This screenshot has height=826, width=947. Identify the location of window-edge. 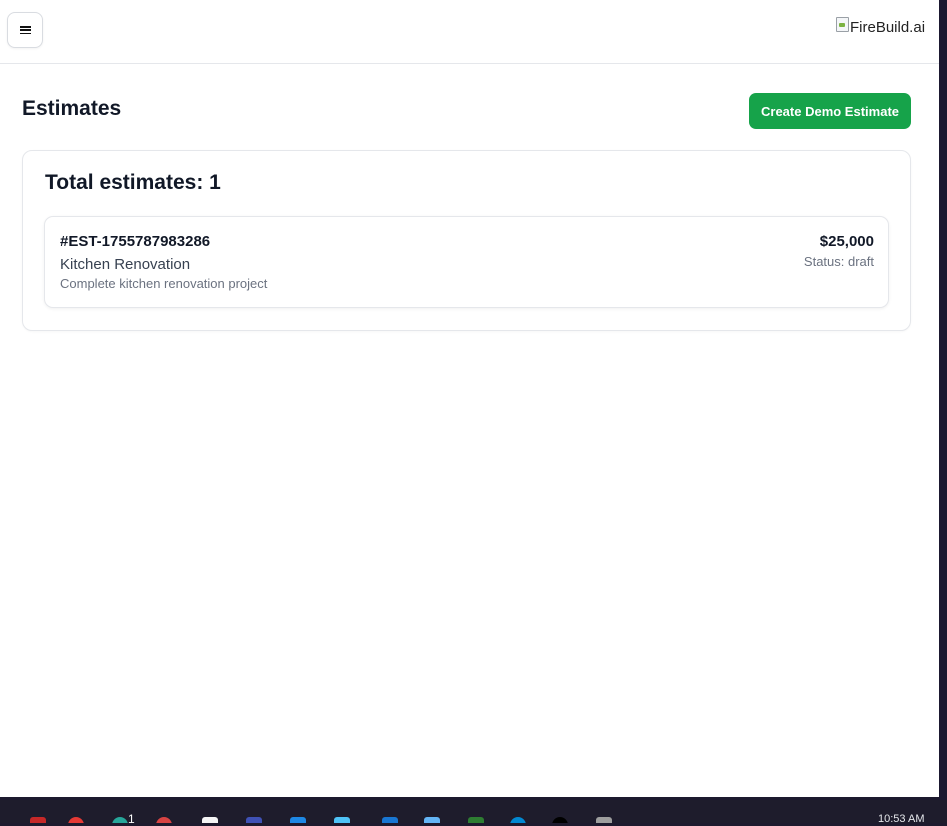
(943, 400).